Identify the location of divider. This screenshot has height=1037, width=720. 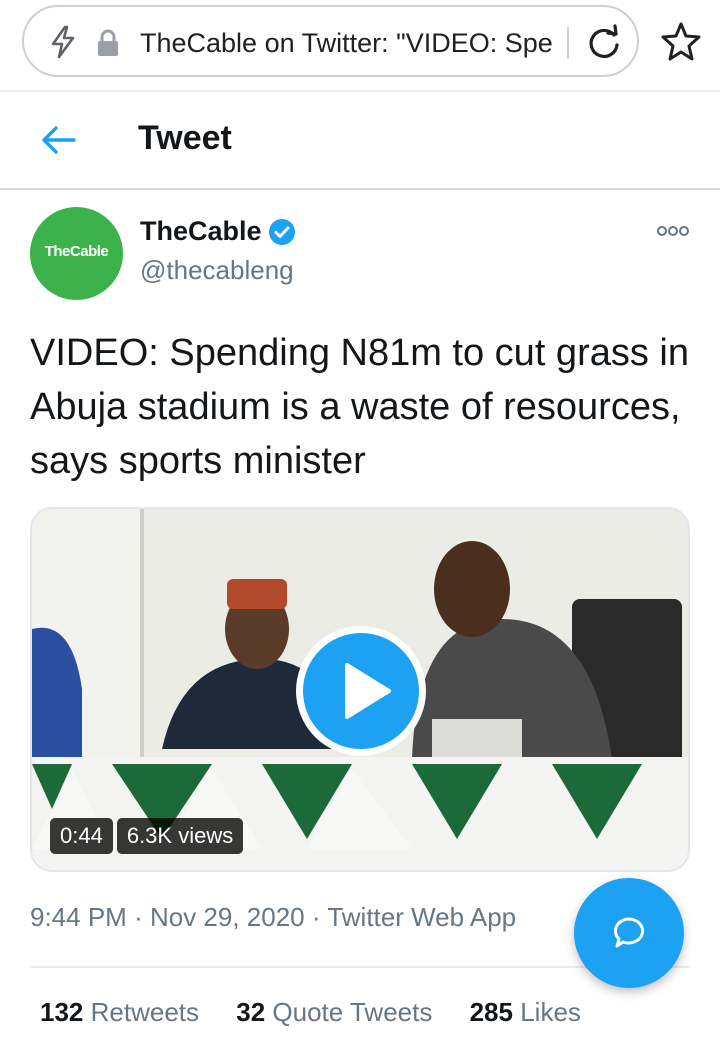
(360, 189).